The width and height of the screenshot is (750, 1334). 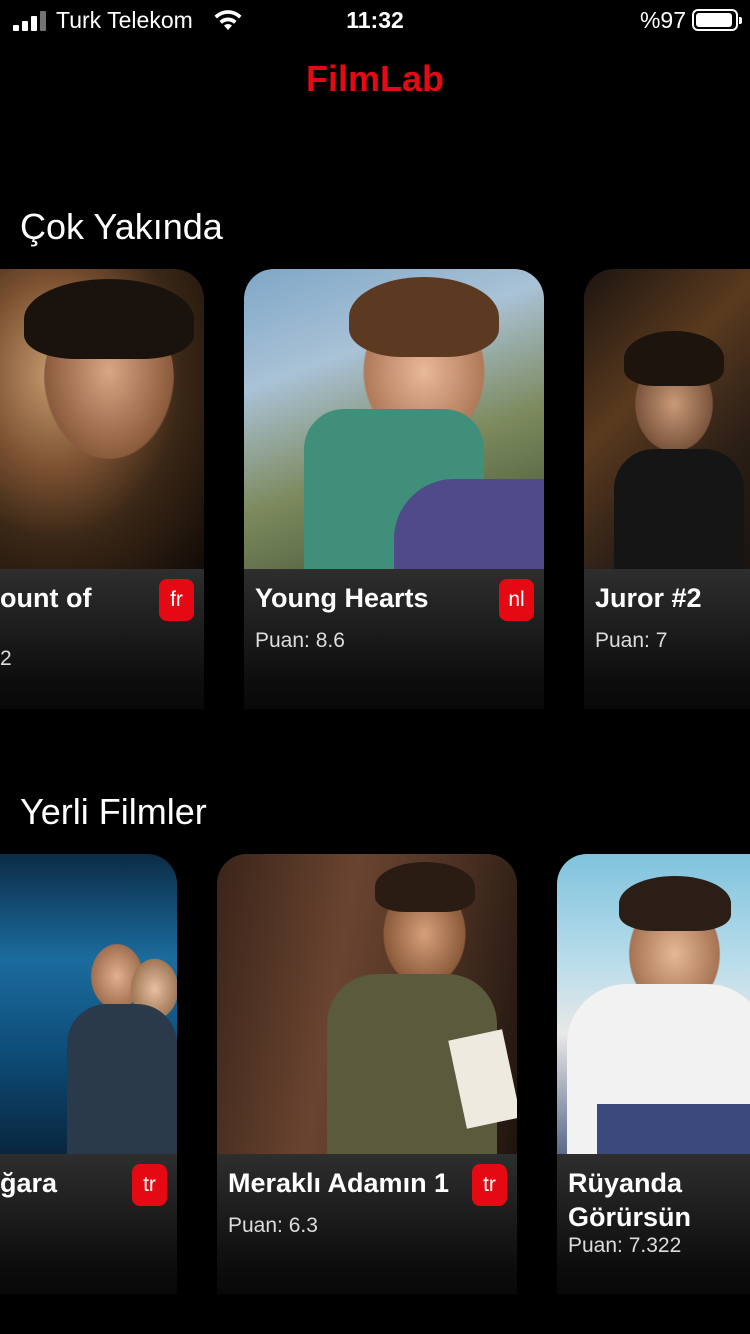 I want to click on movie-info: Juror #2 Puan: 7, so click(x=667, y=639).